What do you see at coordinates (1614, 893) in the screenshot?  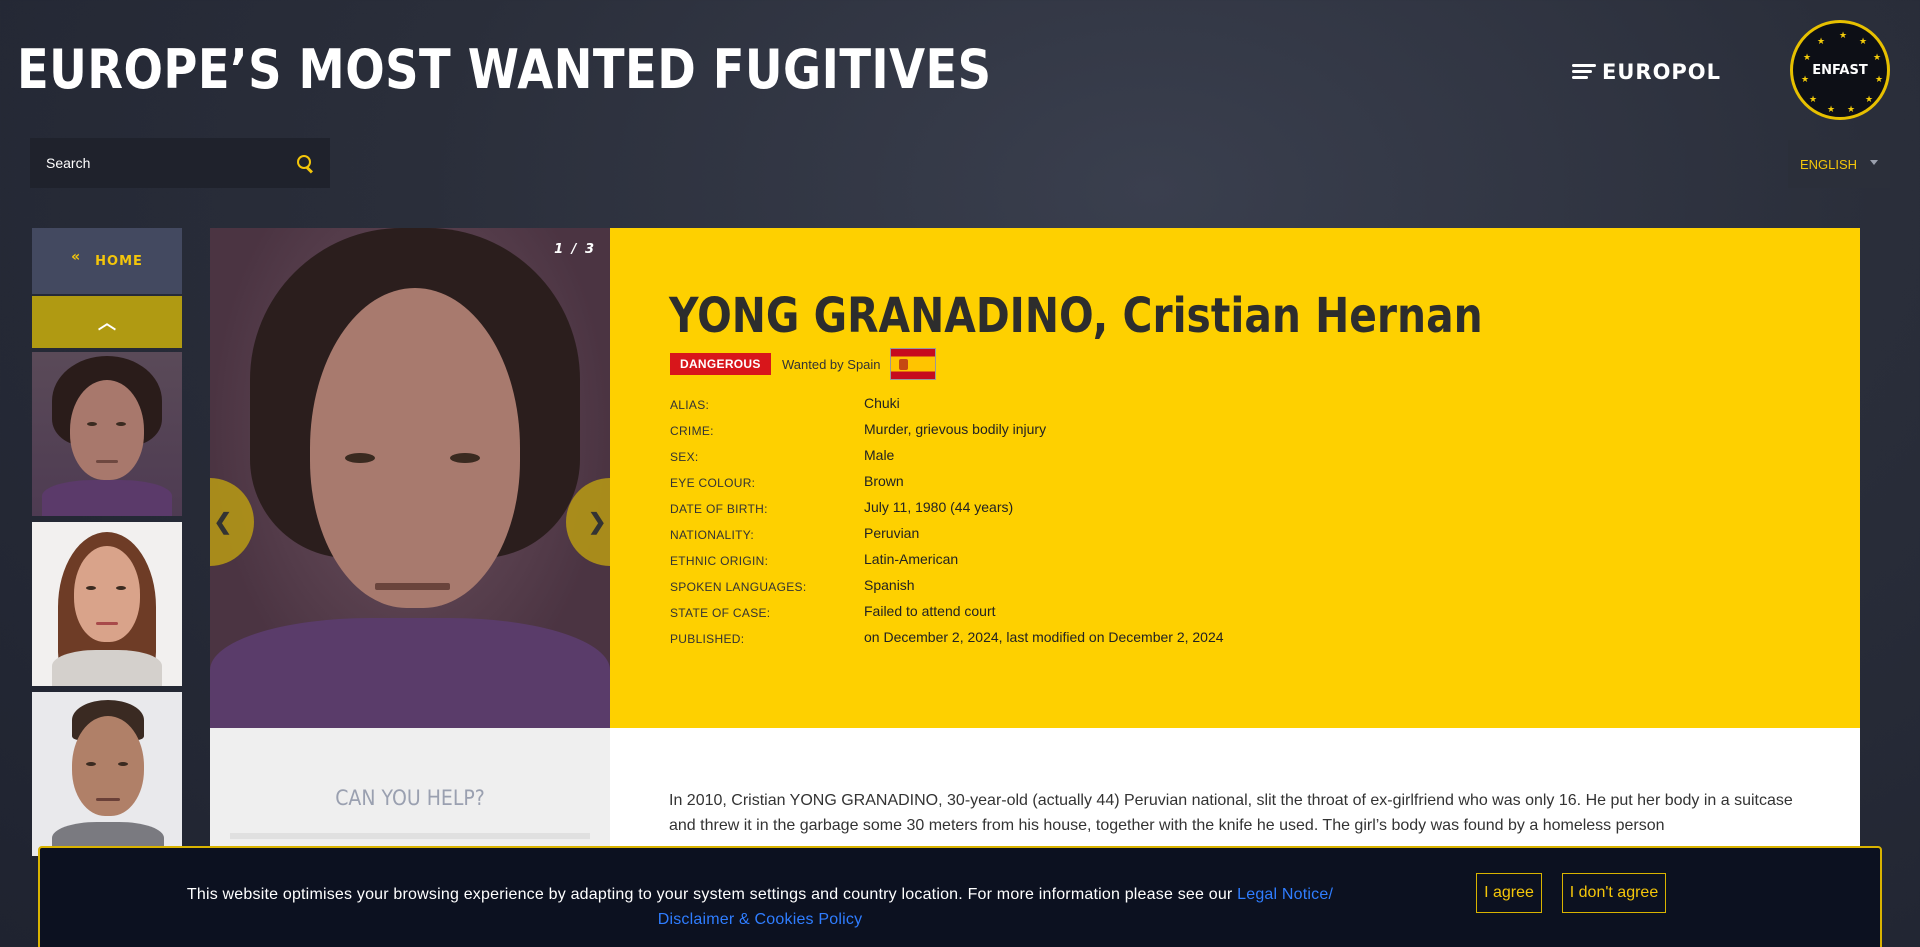 I see `disagree-button: I don't agree` at bounding box center [1614, 893].